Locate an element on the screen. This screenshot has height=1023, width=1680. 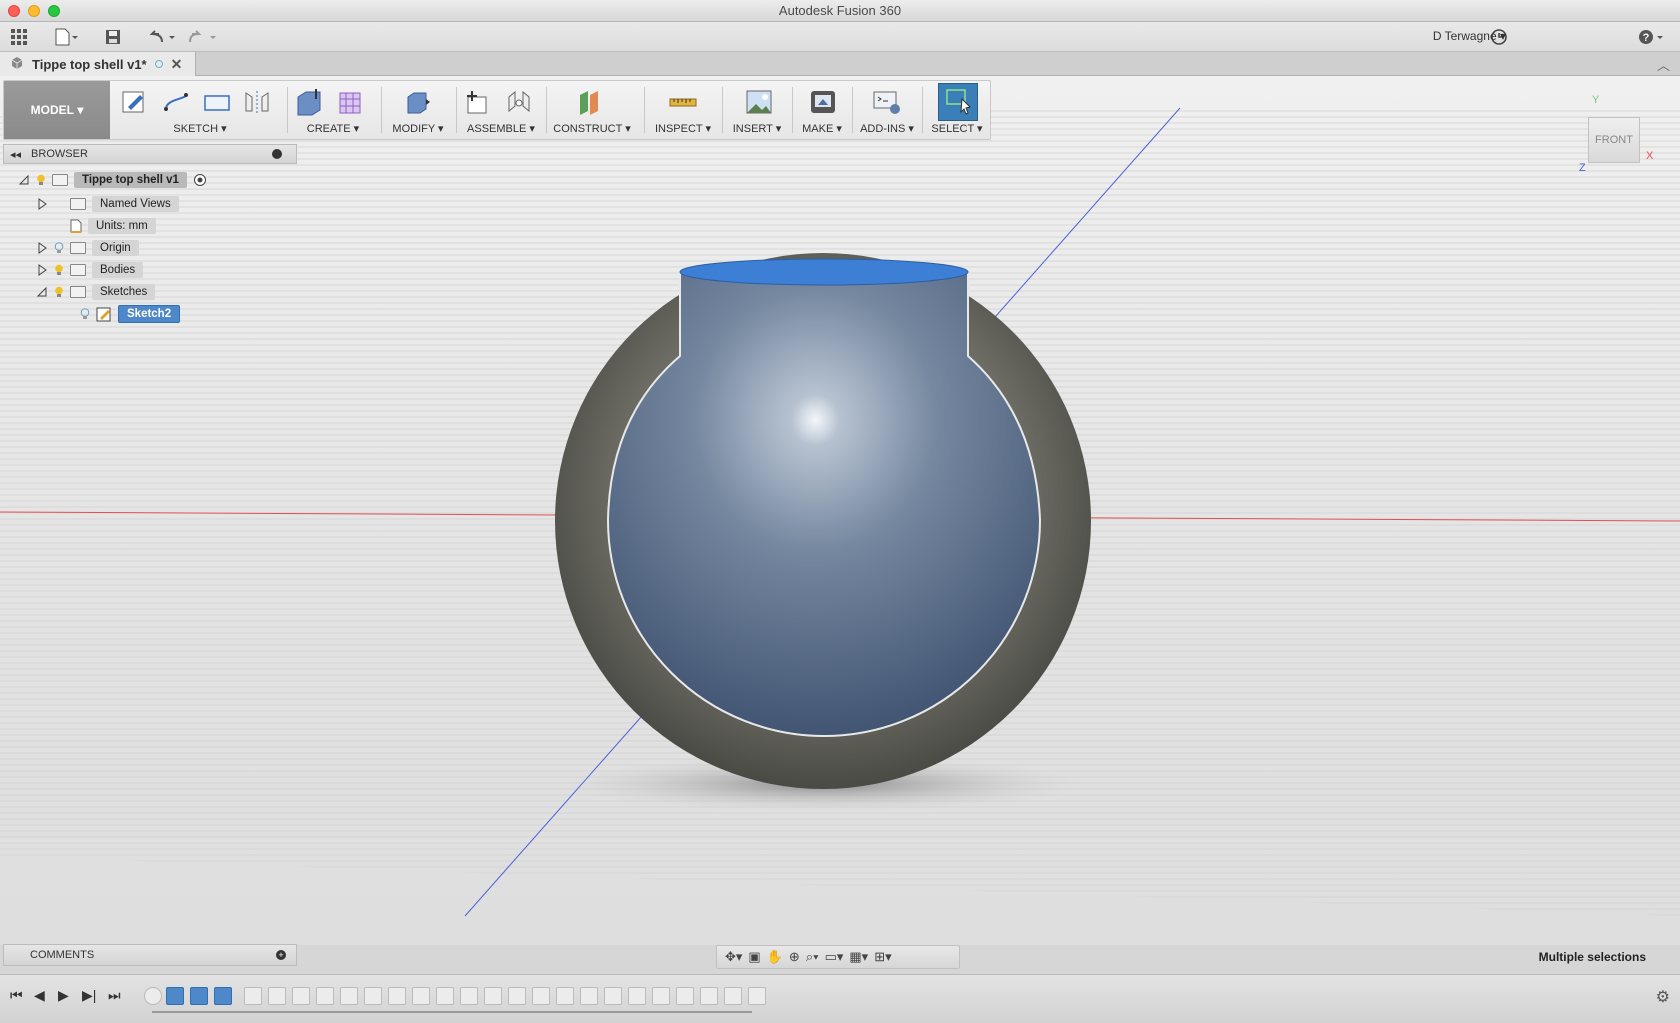
activate-radio-icon is located at coordinates (200, 180).